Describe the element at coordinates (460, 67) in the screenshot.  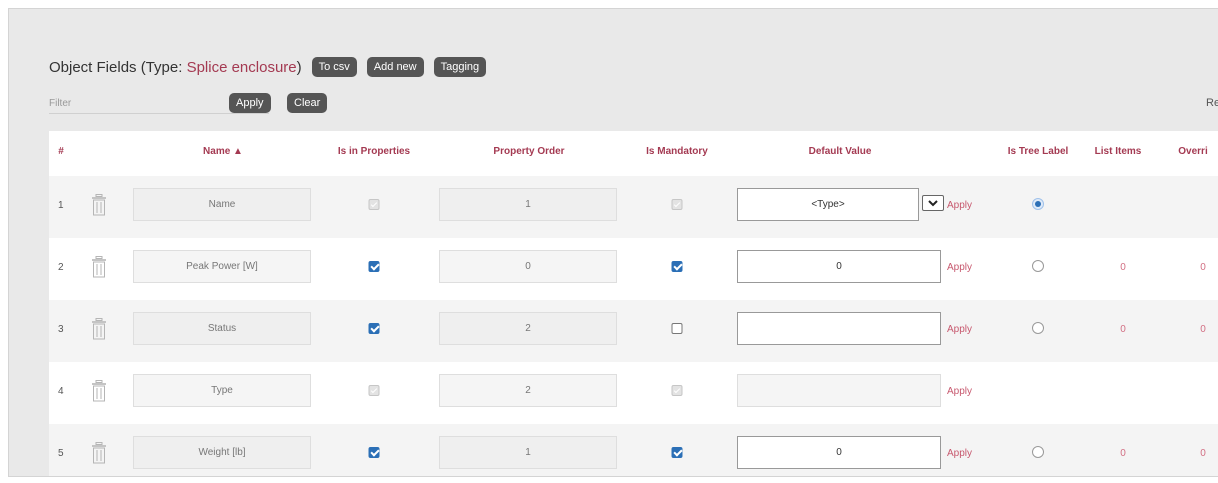
I see `tagging-button: Tagging` at that location.